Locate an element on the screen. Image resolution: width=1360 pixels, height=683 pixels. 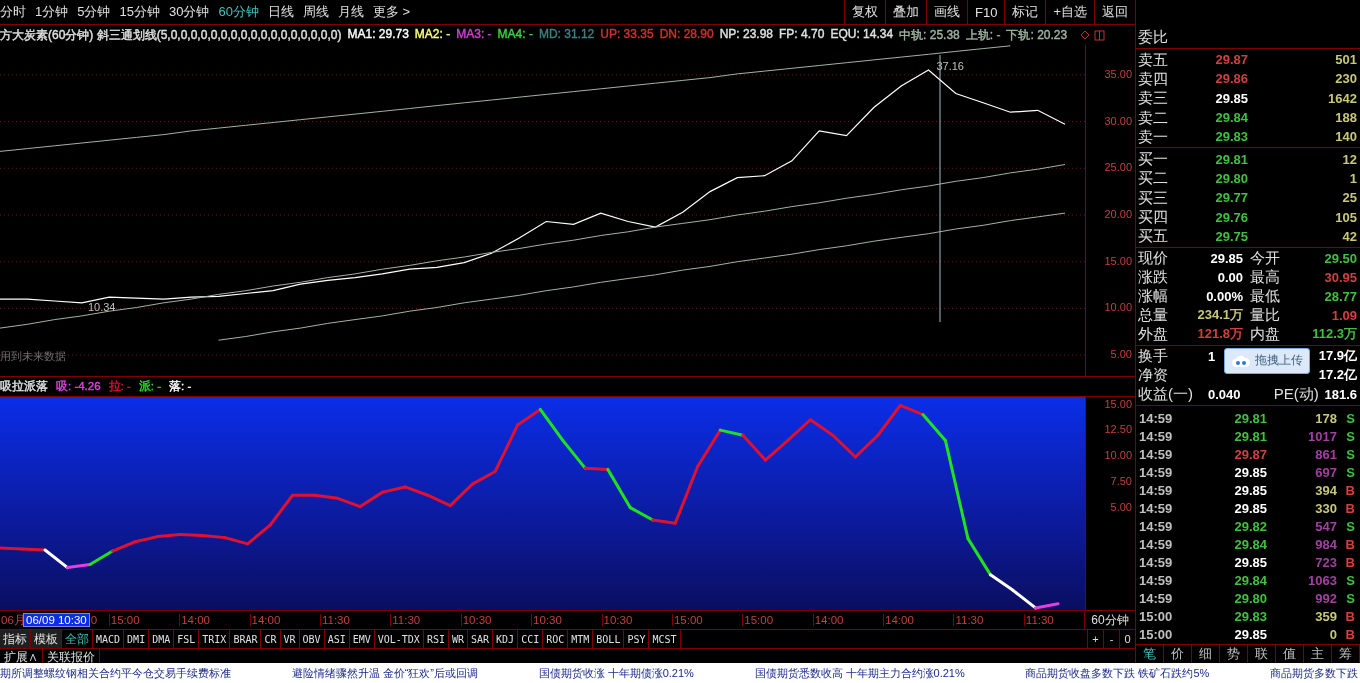
news-headline: 期所调整螺纹钢相关合约平今仓交易手续费标准 is located at coordinates (115, 673).